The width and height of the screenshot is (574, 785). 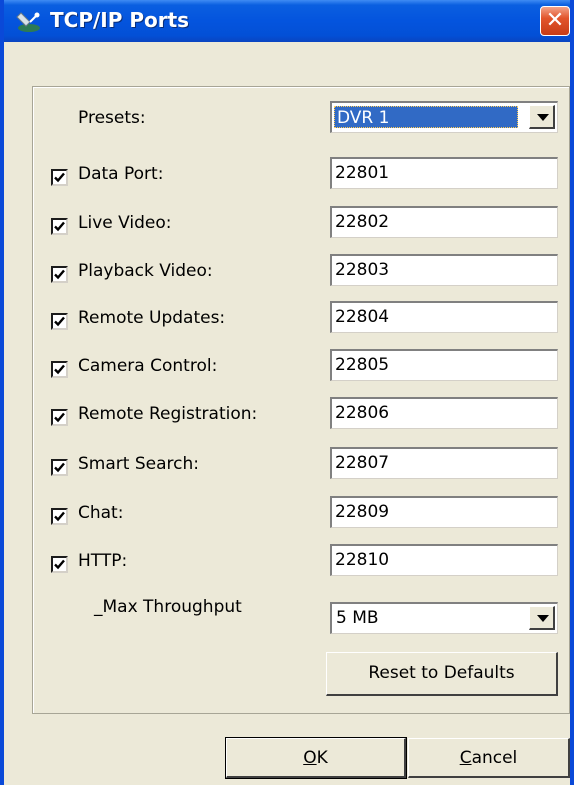 I want to click on close-icon: ✕, so click(x=555, y=20).